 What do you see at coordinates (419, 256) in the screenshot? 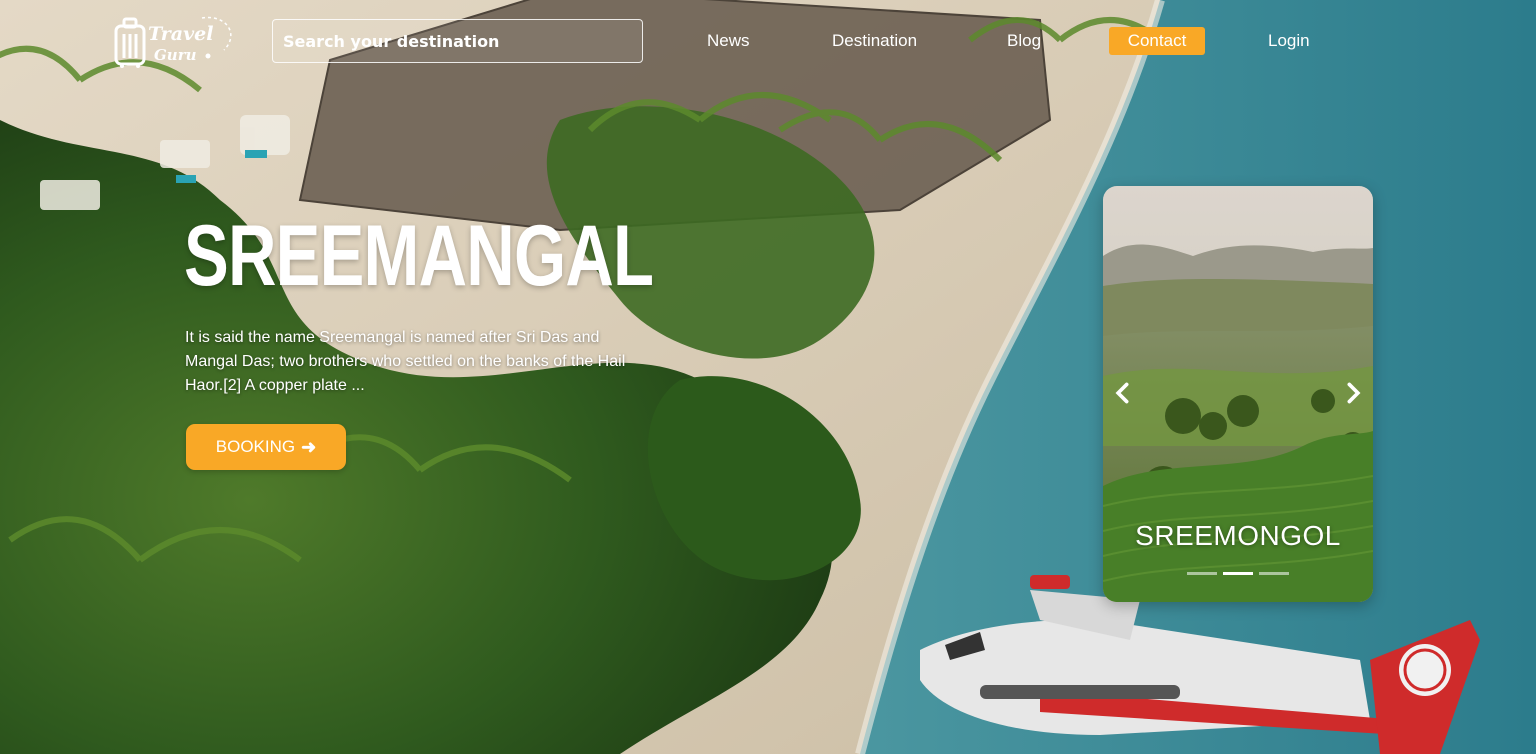
I see `hero-title: SREEMANGAL` at bounding box center [419, 256].